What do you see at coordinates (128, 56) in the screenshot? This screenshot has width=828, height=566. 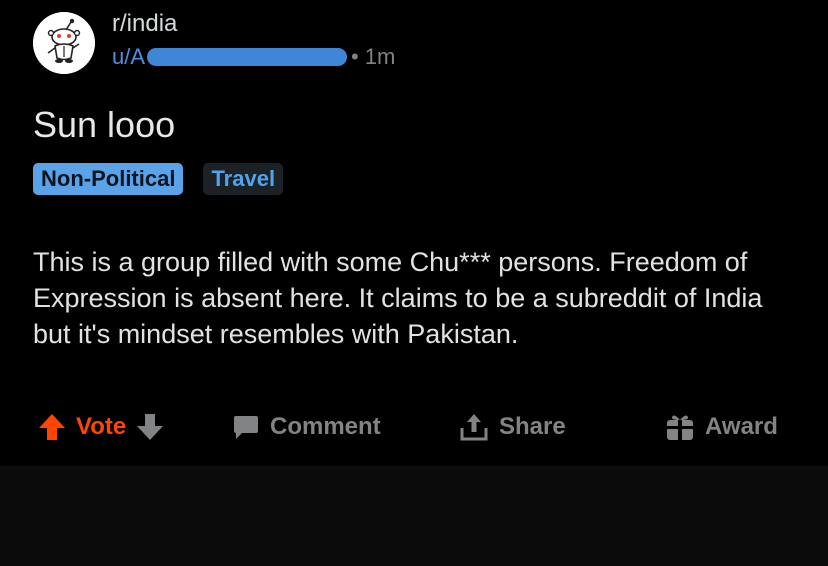 I see `author-username: u/A` at bounding box center [128, 56].